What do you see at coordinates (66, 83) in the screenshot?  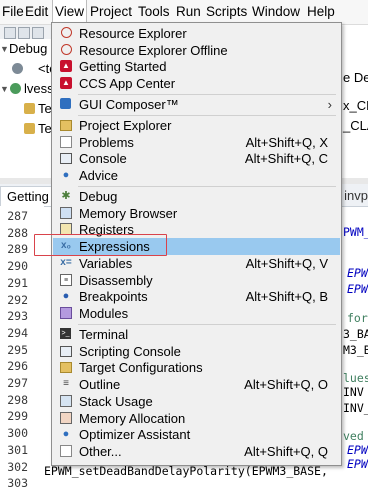 I see `app-center-icon: ▲` at bounding box center [66, 83].